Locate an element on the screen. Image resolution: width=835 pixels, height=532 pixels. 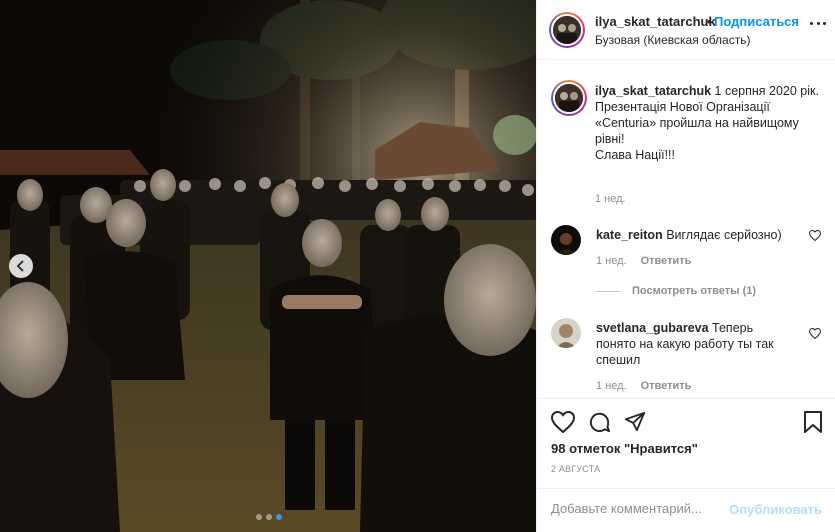
comment-icon is located at coordinates (599, 424).